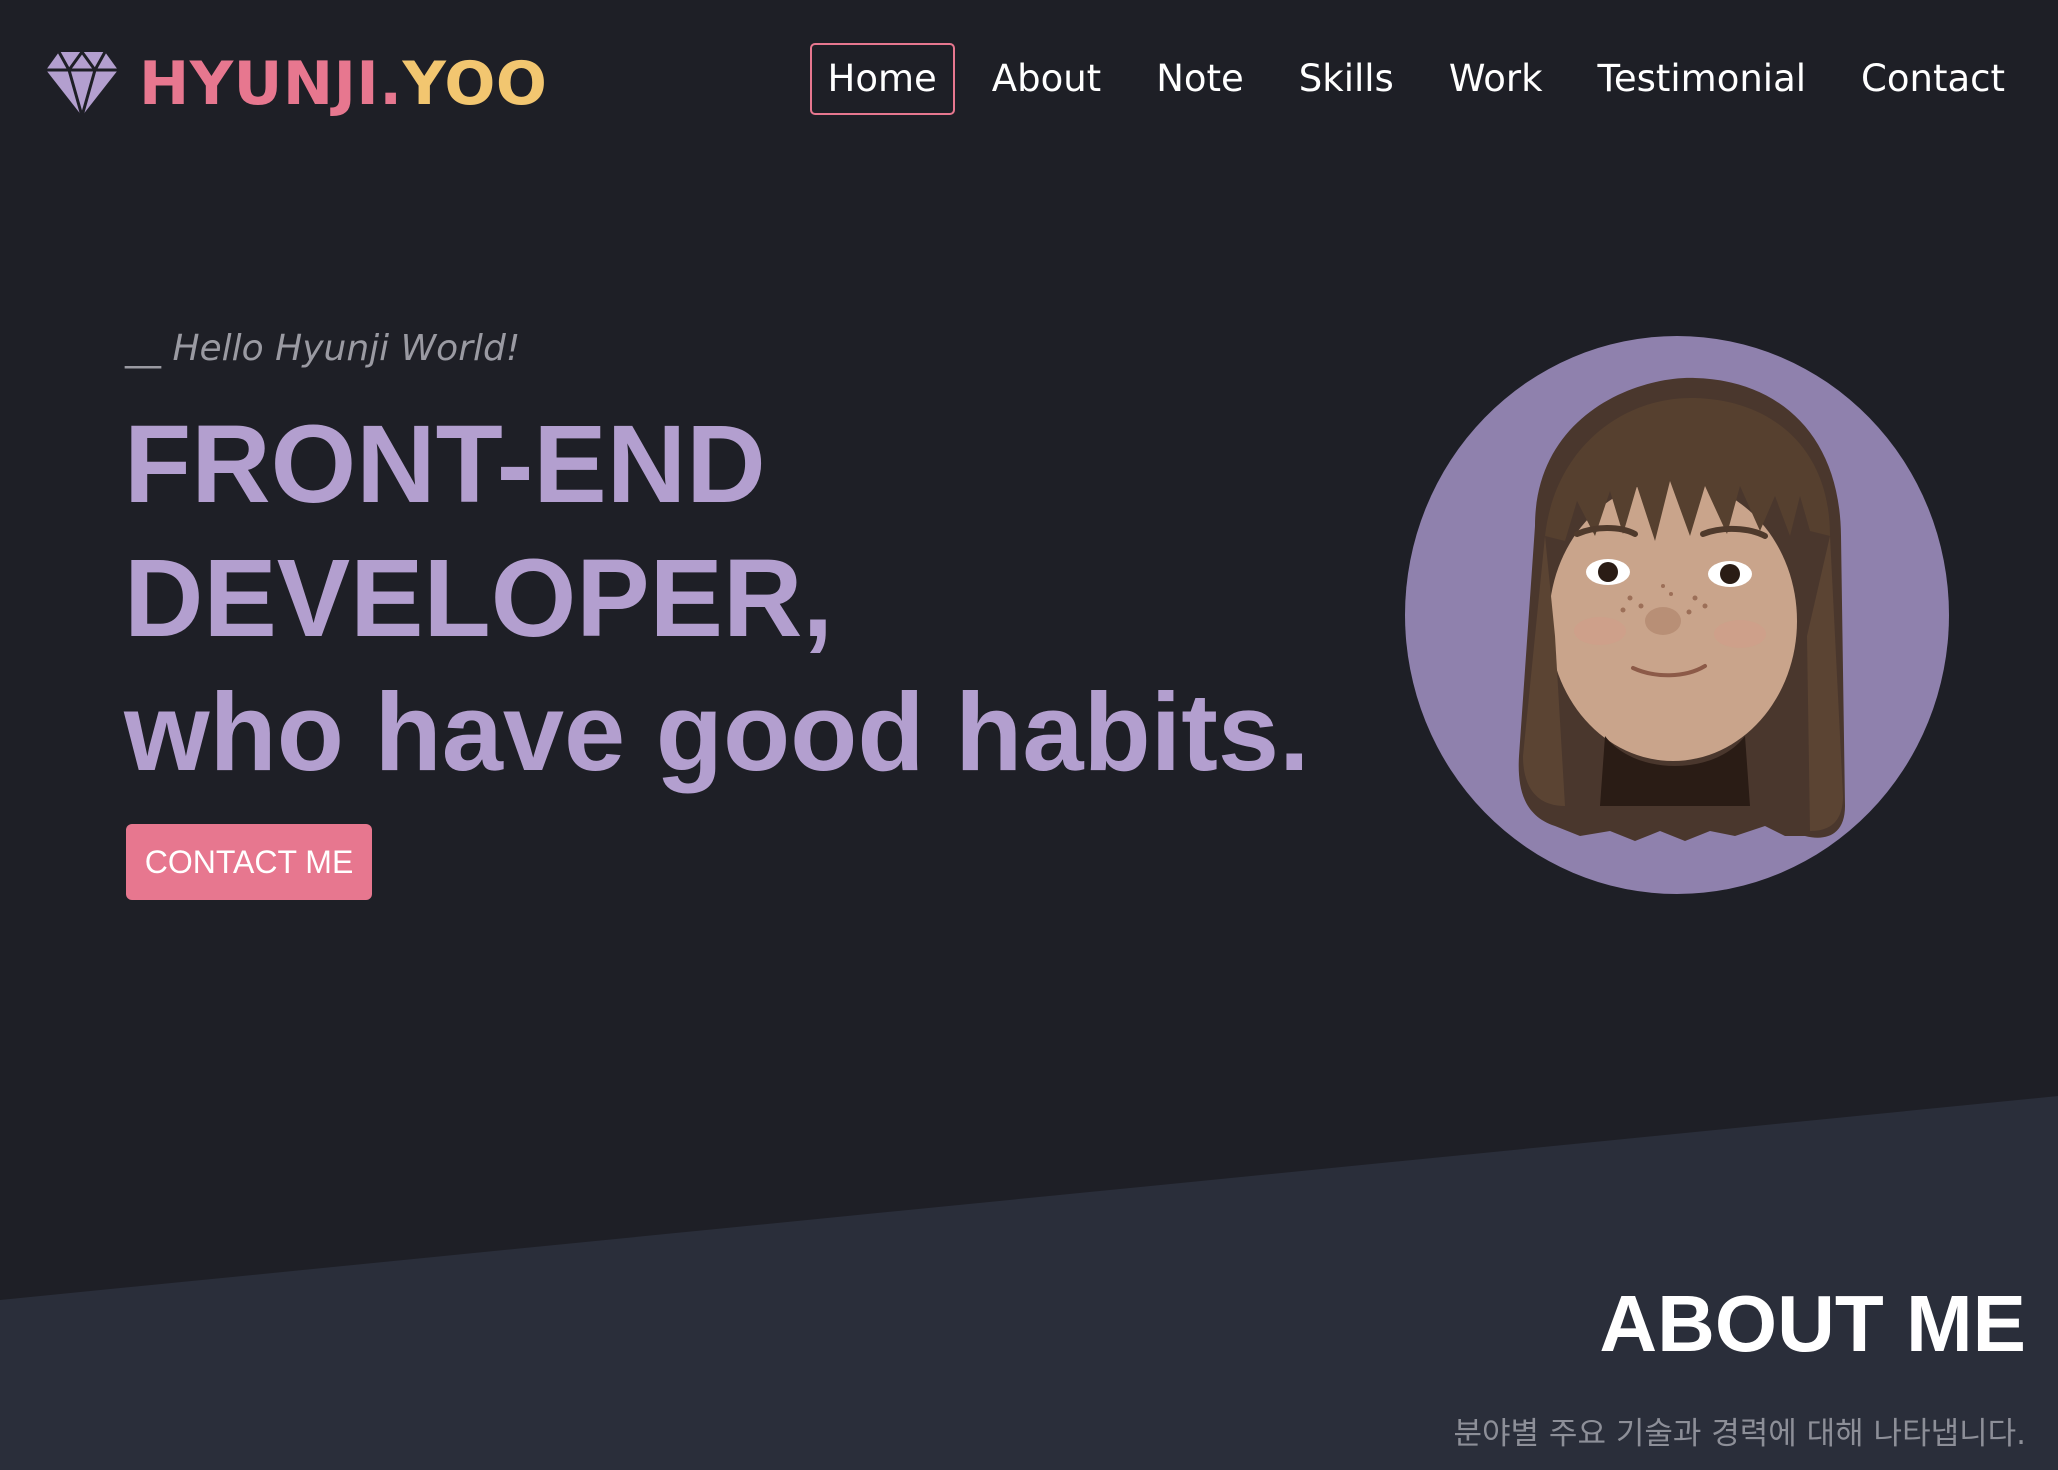 The height and width of the screenshot is (1470, 2058). Describe the element at coordinates (1739, 1434) in the screenshot. I see `about-description: 분야별 주요 기술과 경력에 대해 나타냅니다.` at that location.